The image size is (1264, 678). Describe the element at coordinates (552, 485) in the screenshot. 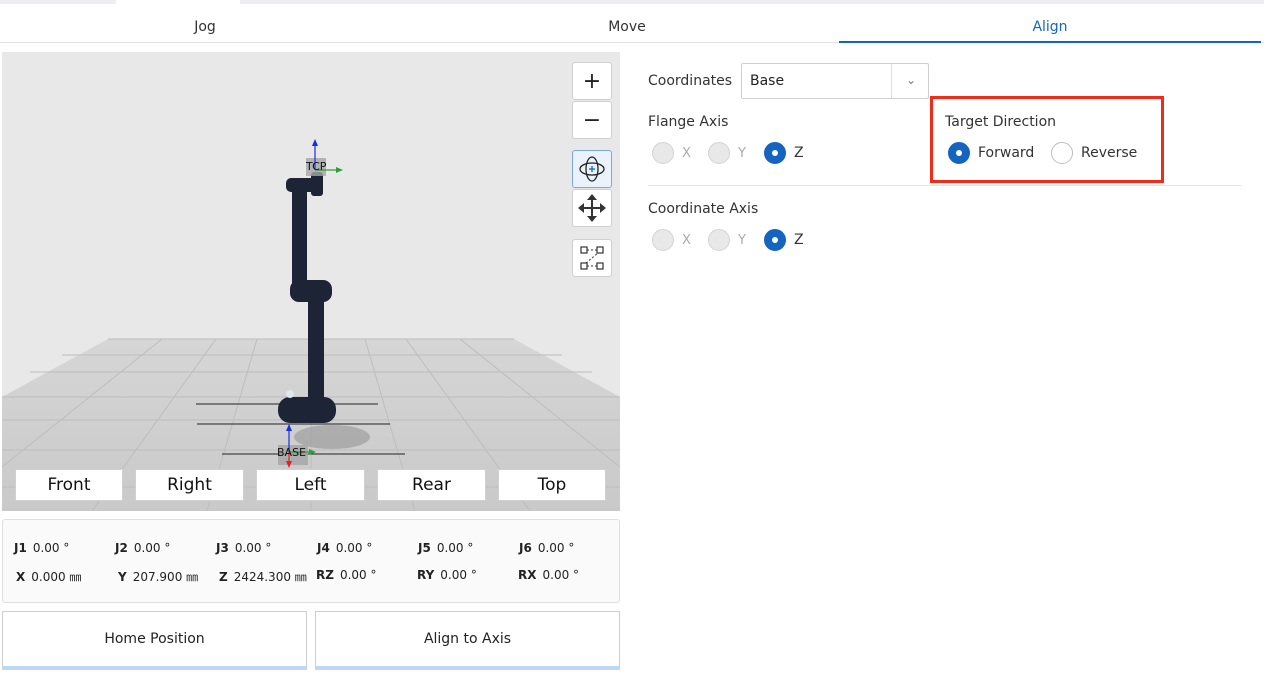

I see `view-top-button: Top` at that location.